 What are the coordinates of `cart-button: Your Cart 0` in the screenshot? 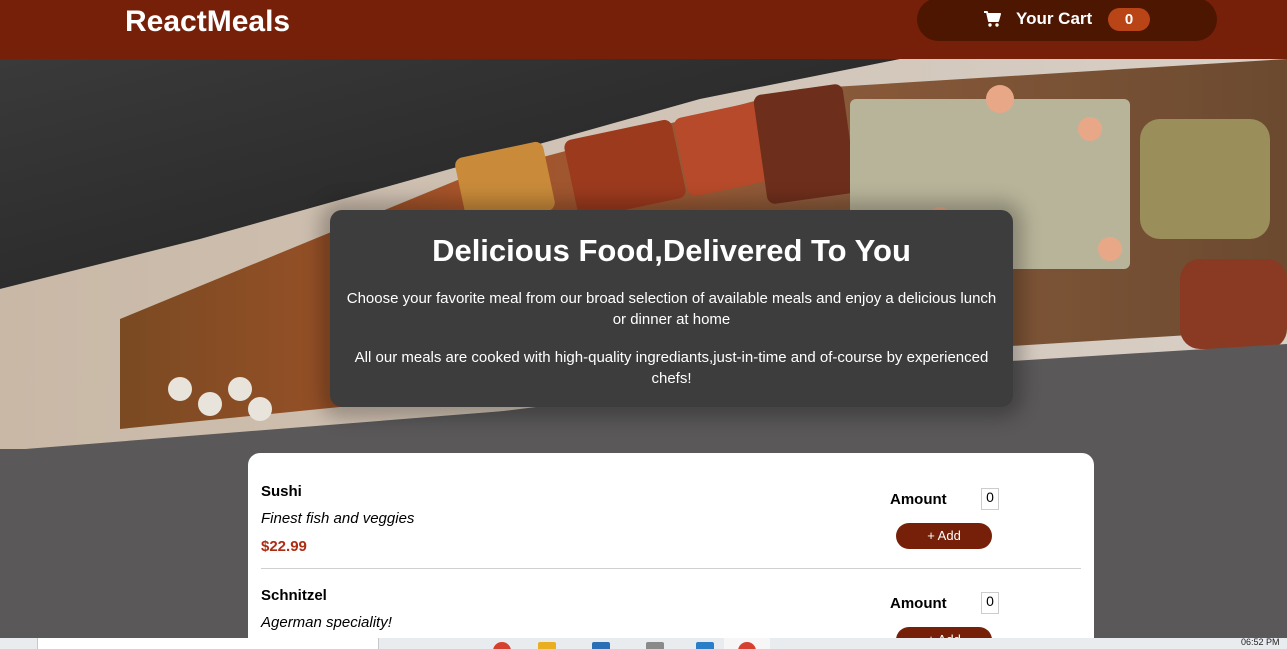 It's located at (1067, 20).